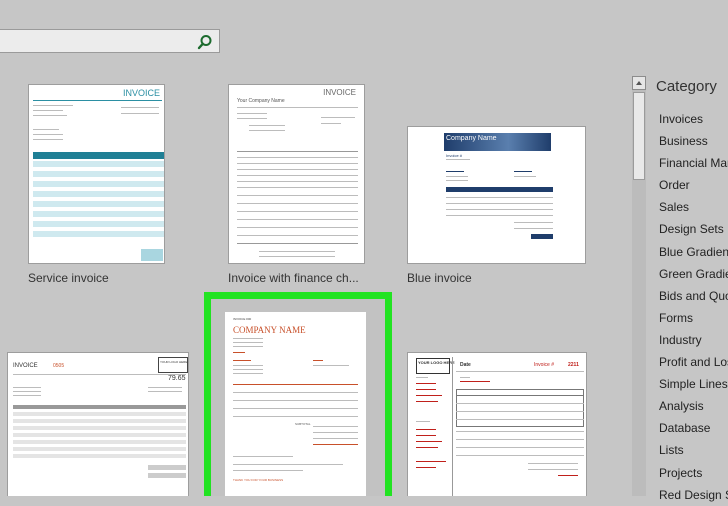 The width and height of the screenshot is (728, 506). I want to click on scrollbar-thumb, so click(639, 136).